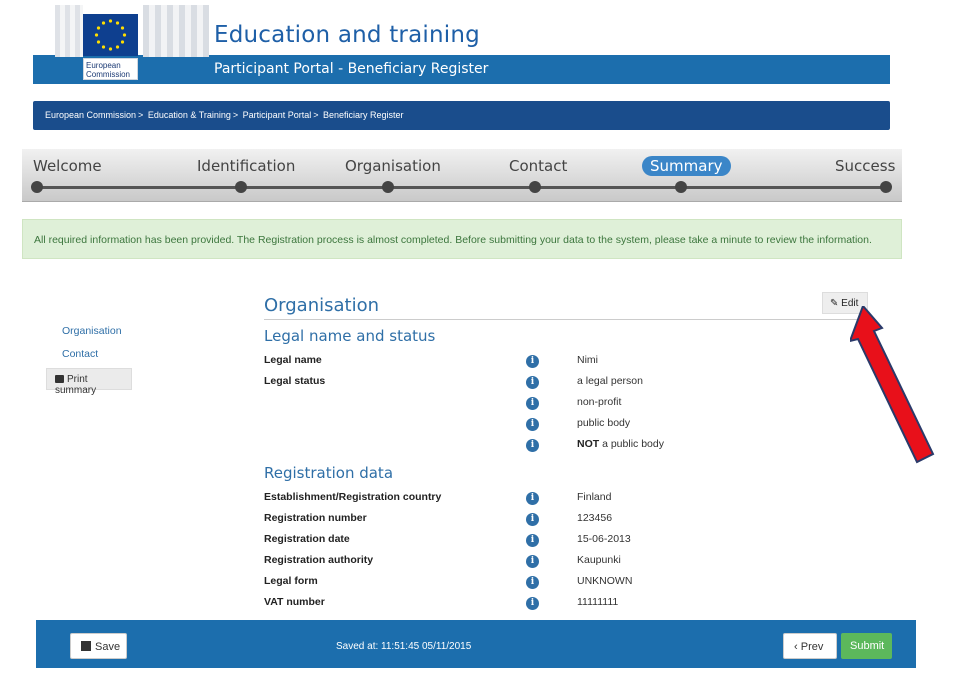 The height and width of the screenshot is (676, 960). I want to click on breadcrumb-item: Education & Training, so click(189, 115).